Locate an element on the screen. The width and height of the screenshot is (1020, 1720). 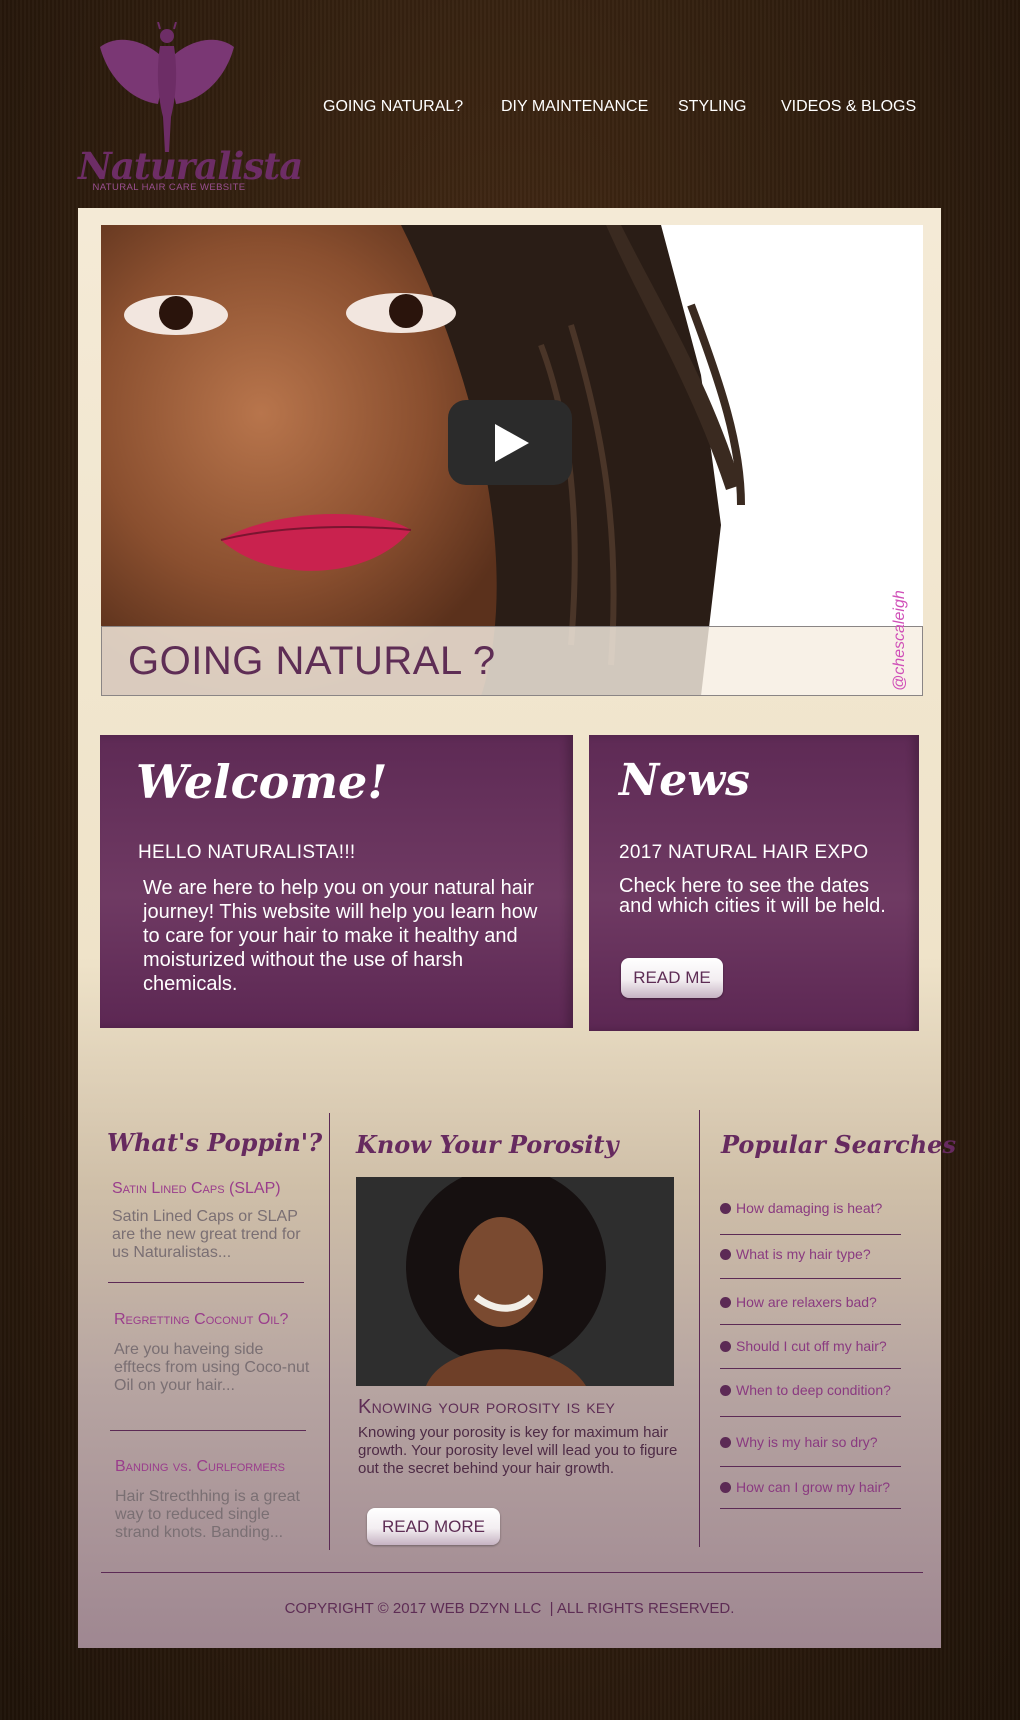
poppin-item-title: Satin Lined Caps (SLAP) is located at coordinates (196, 1189).